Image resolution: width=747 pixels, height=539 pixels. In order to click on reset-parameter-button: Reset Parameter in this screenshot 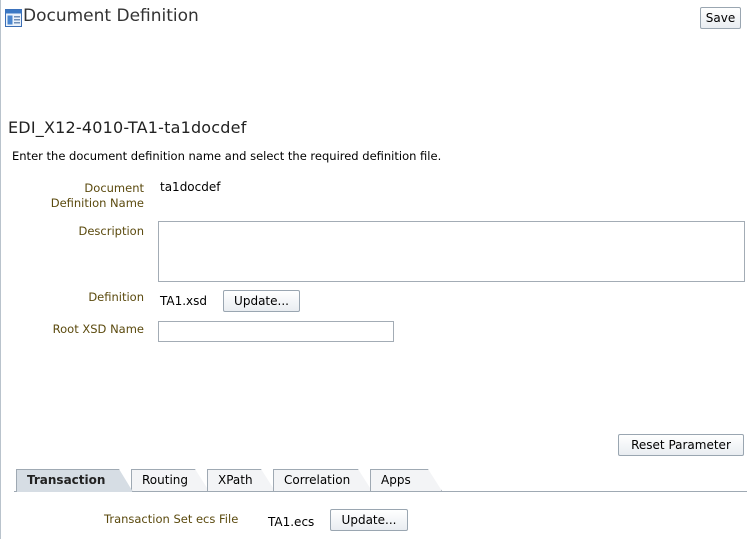, I will do `click(681, 445)`.